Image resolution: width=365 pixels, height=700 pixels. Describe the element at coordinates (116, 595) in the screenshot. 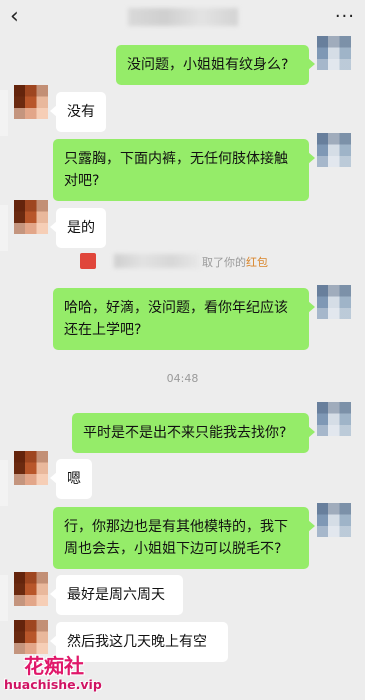

I see `message-bubble-received: 最好是周六周天` at that location.